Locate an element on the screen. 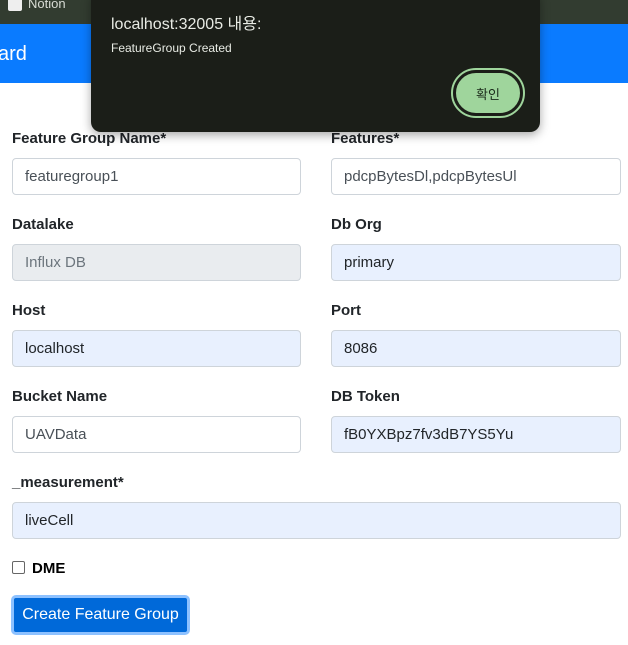 The height and width of the screenshot is (645, 628). features-input is located at coordinates (476, 176).